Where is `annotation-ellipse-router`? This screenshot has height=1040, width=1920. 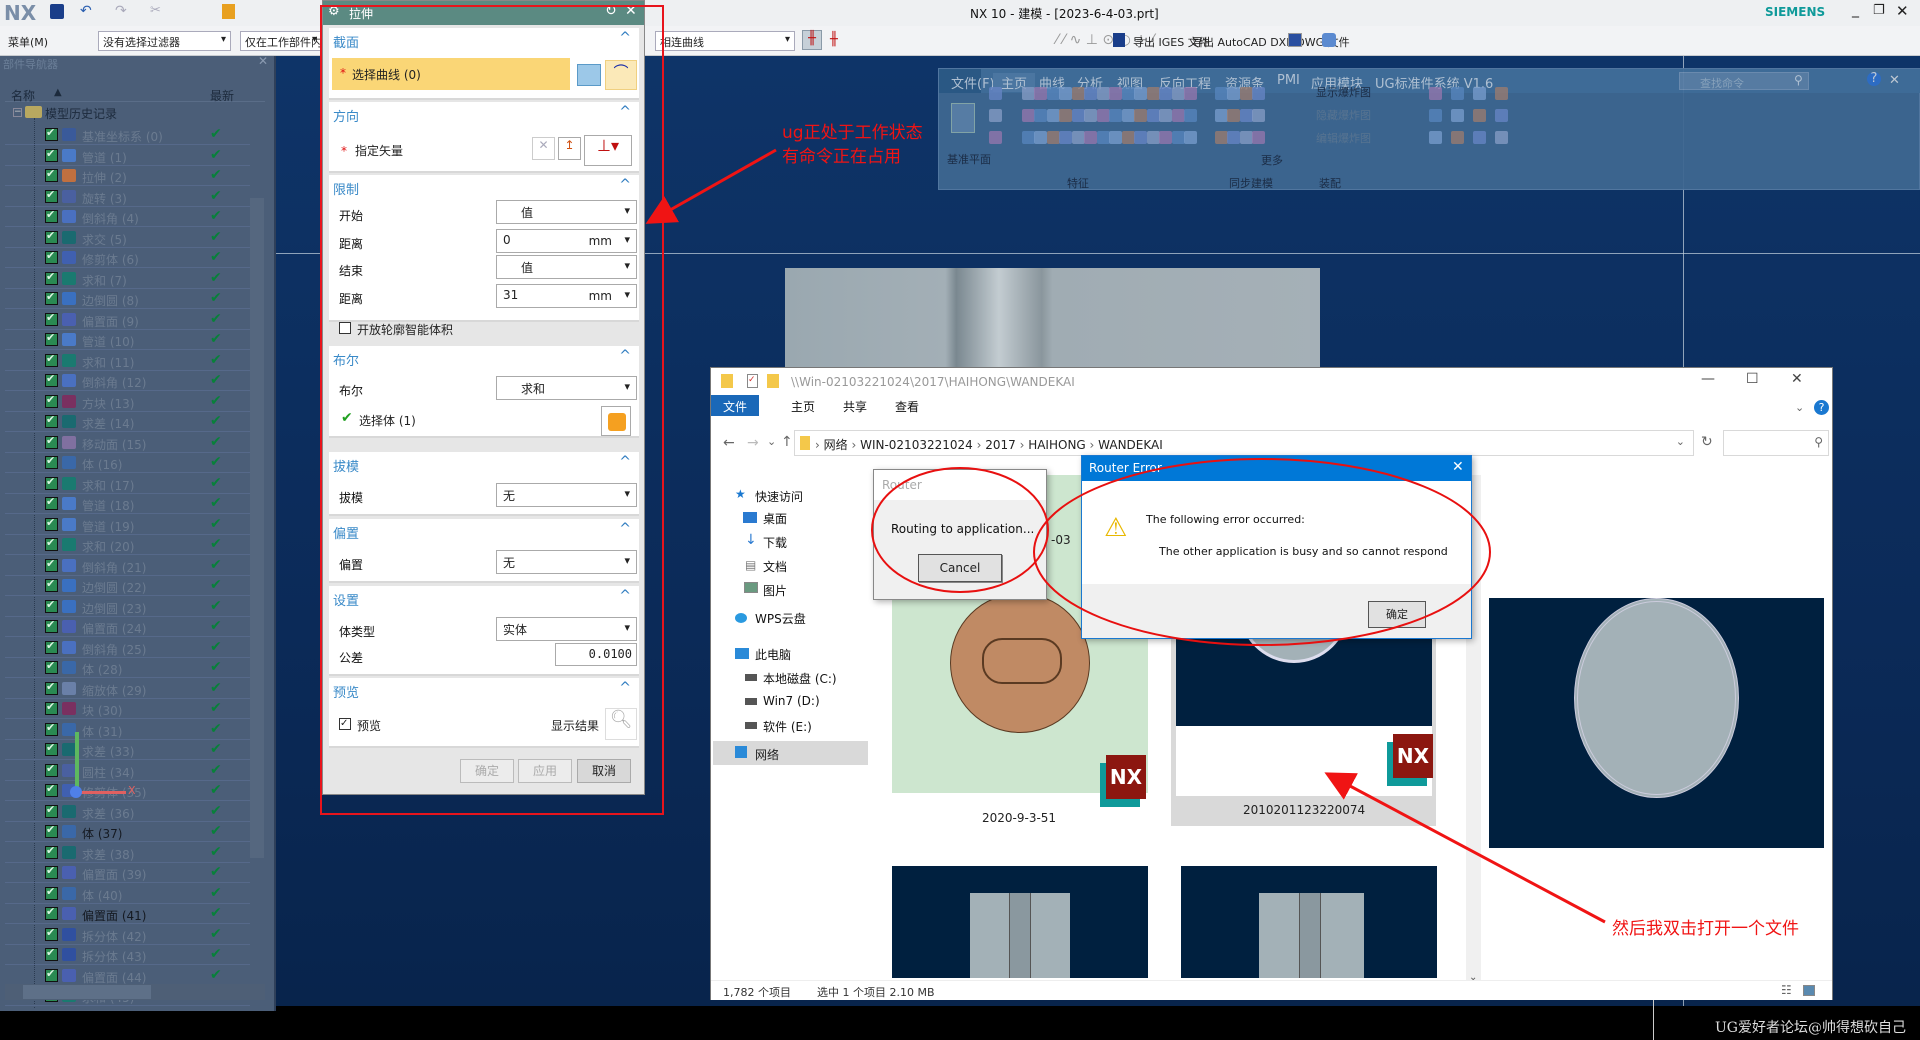
annotation-ellipse-router is located at coordinates (960, 530).